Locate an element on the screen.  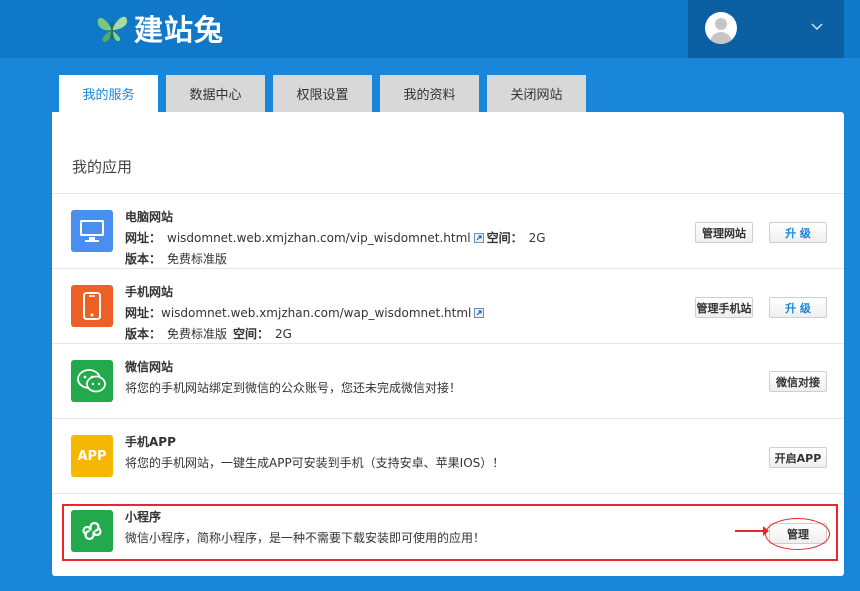
tab-close-site: 关闭网站 is located at coordinates (536, 93).